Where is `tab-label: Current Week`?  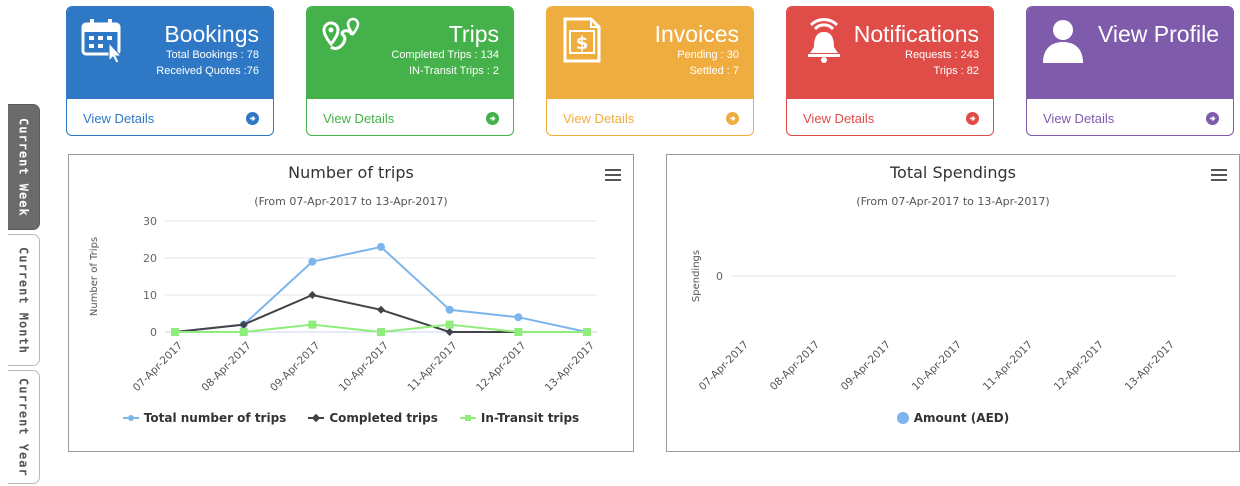
tab-label: Current Week is located at coordinates (23, 167).